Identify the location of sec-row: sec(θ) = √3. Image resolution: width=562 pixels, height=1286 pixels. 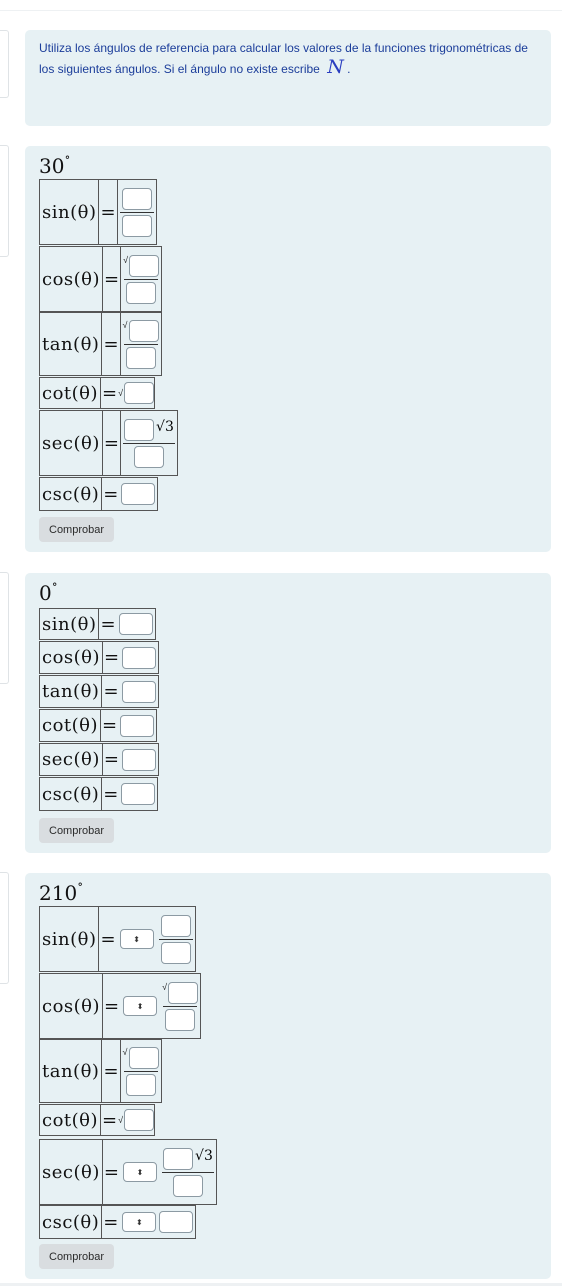
(108, 443).